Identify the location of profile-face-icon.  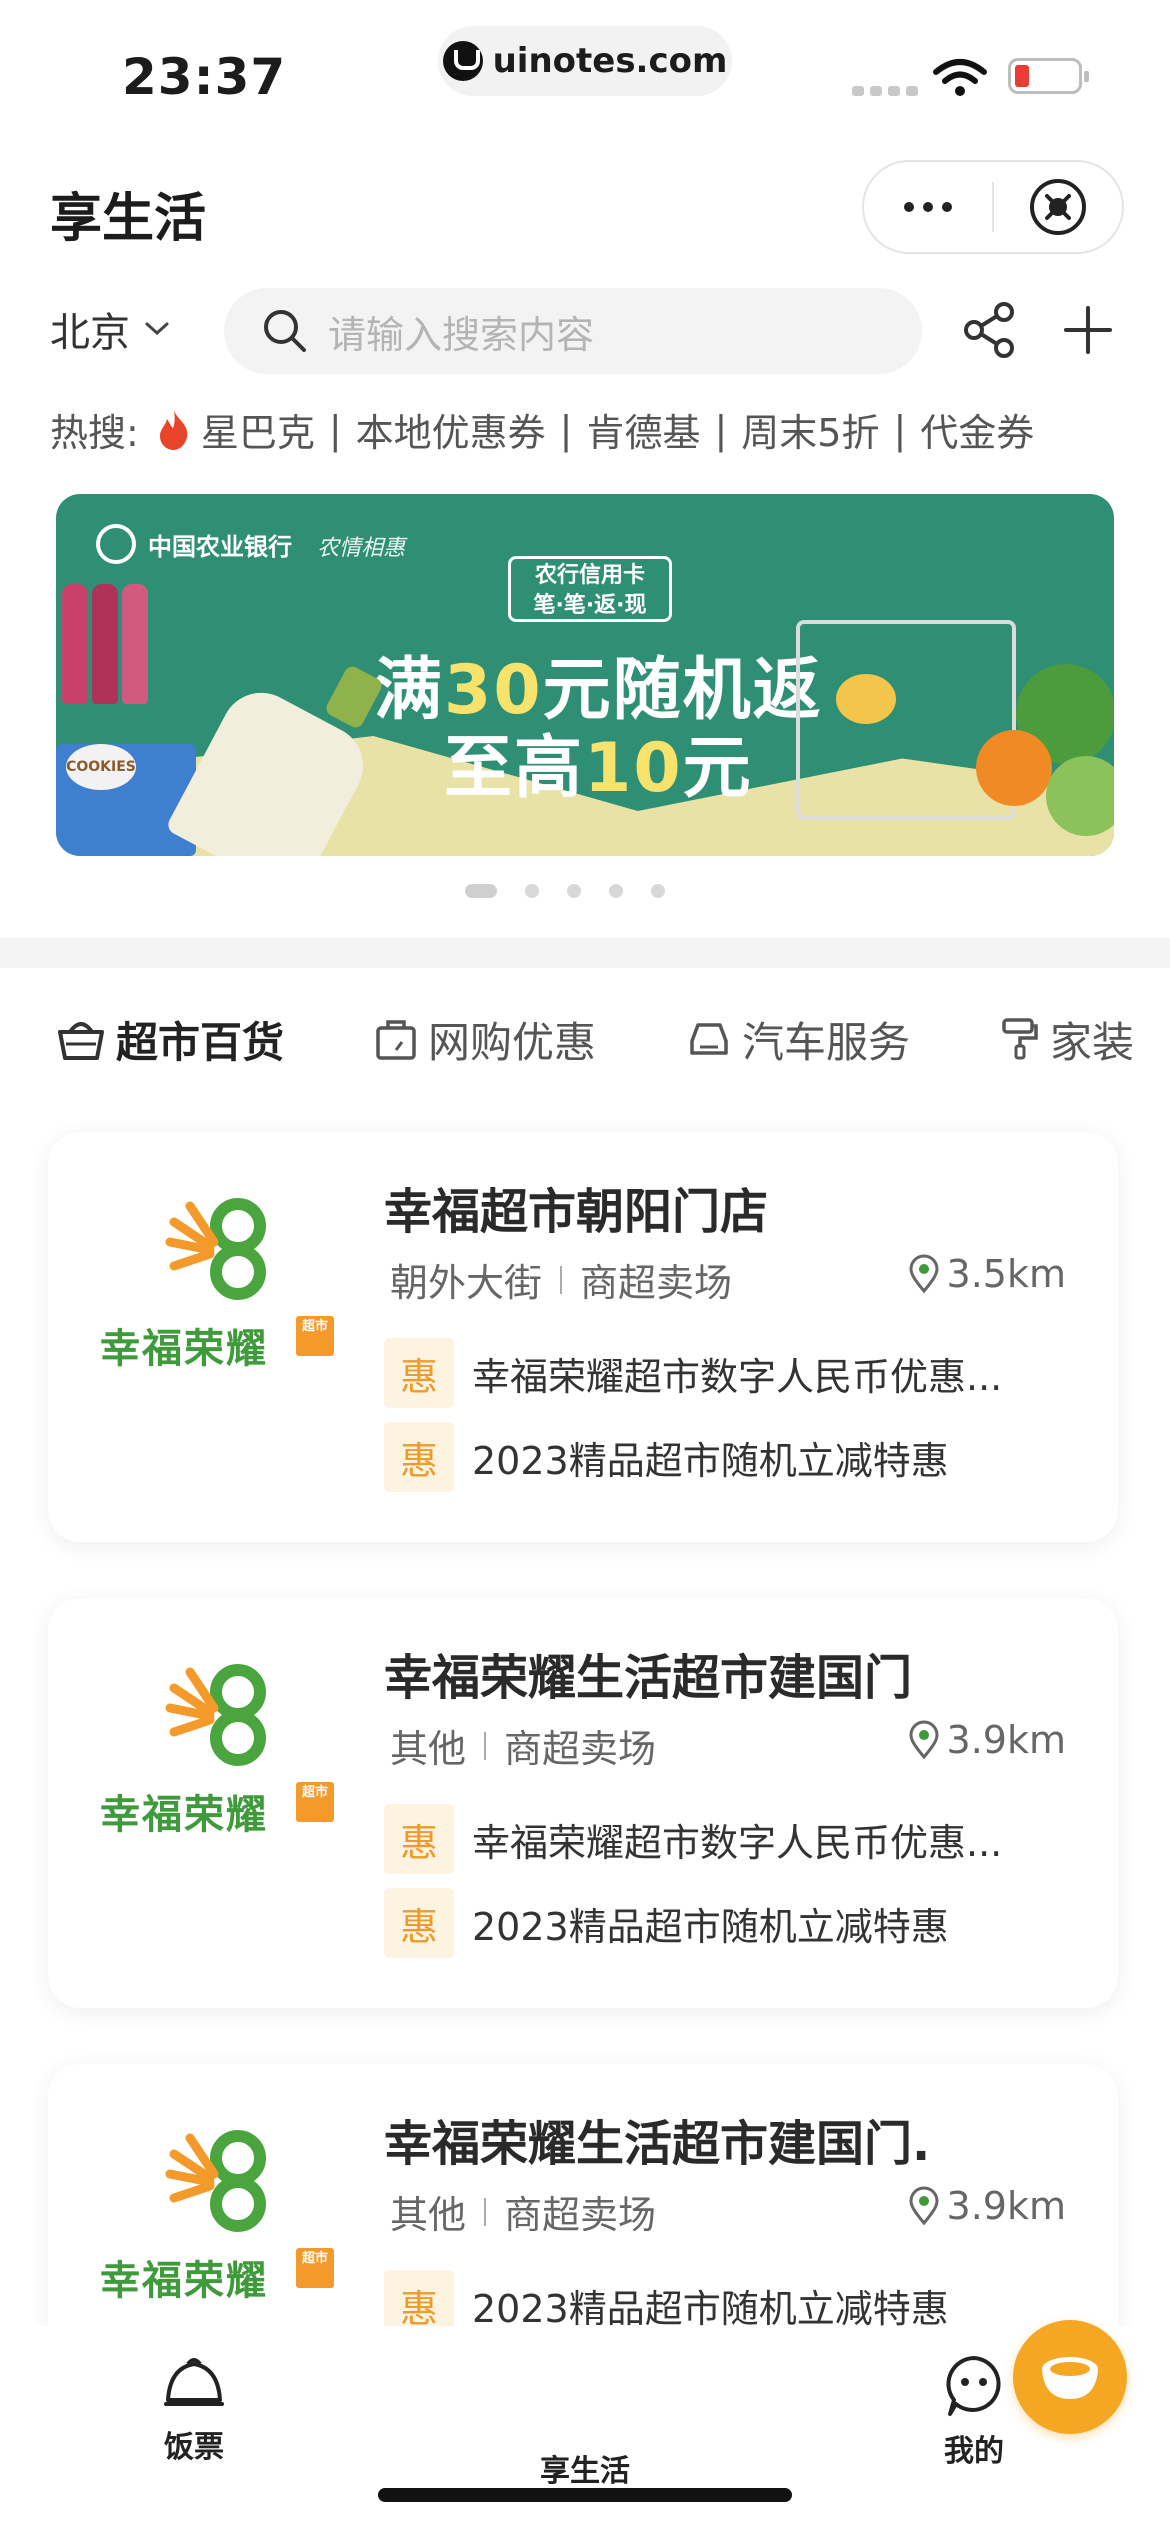
(973, 2386).